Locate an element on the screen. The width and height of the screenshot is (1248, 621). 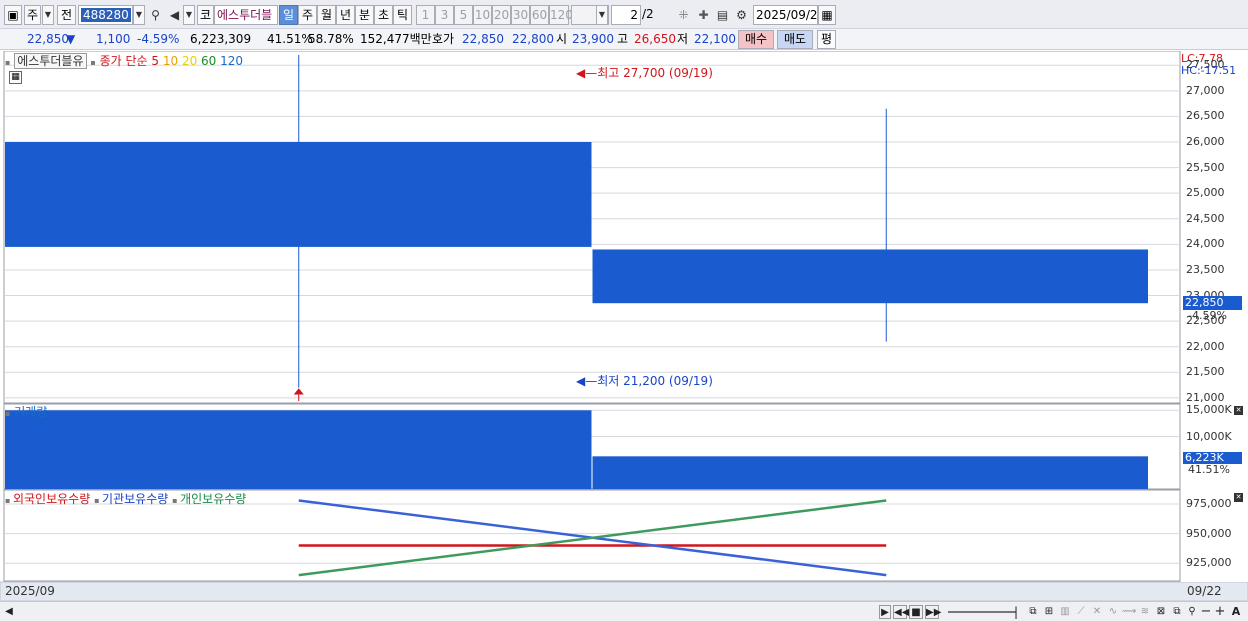
holdings-legend-item: 외국인보유수량 is located at coordinates (53, 499).